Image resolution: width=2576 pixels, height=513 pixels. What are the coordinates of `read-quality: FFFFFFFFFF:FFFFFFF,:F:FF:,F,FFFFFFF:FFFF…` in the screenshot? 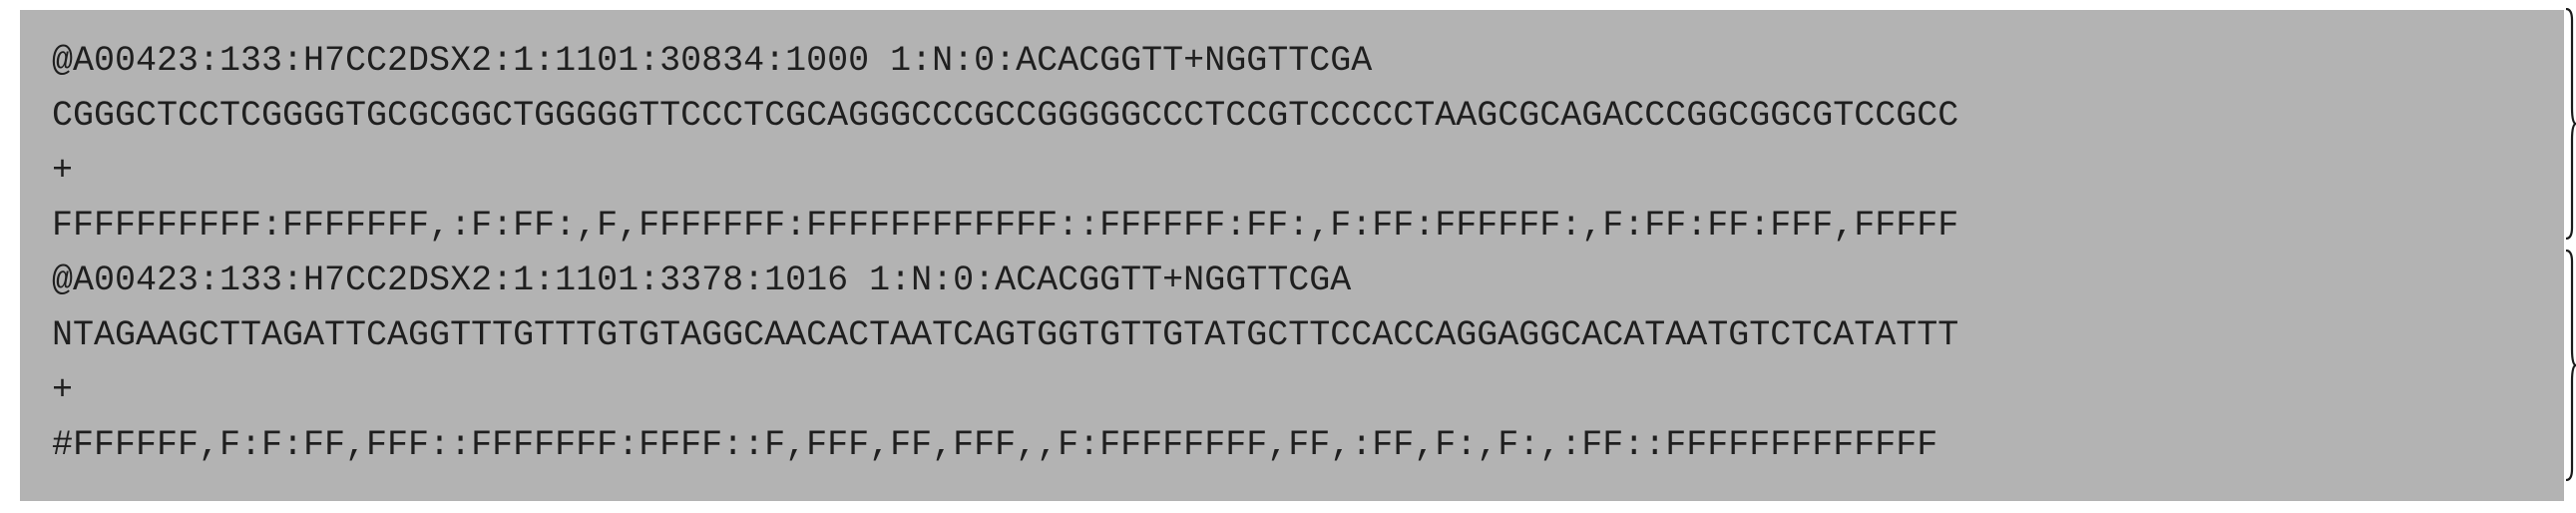 It's located at (1005, 226).